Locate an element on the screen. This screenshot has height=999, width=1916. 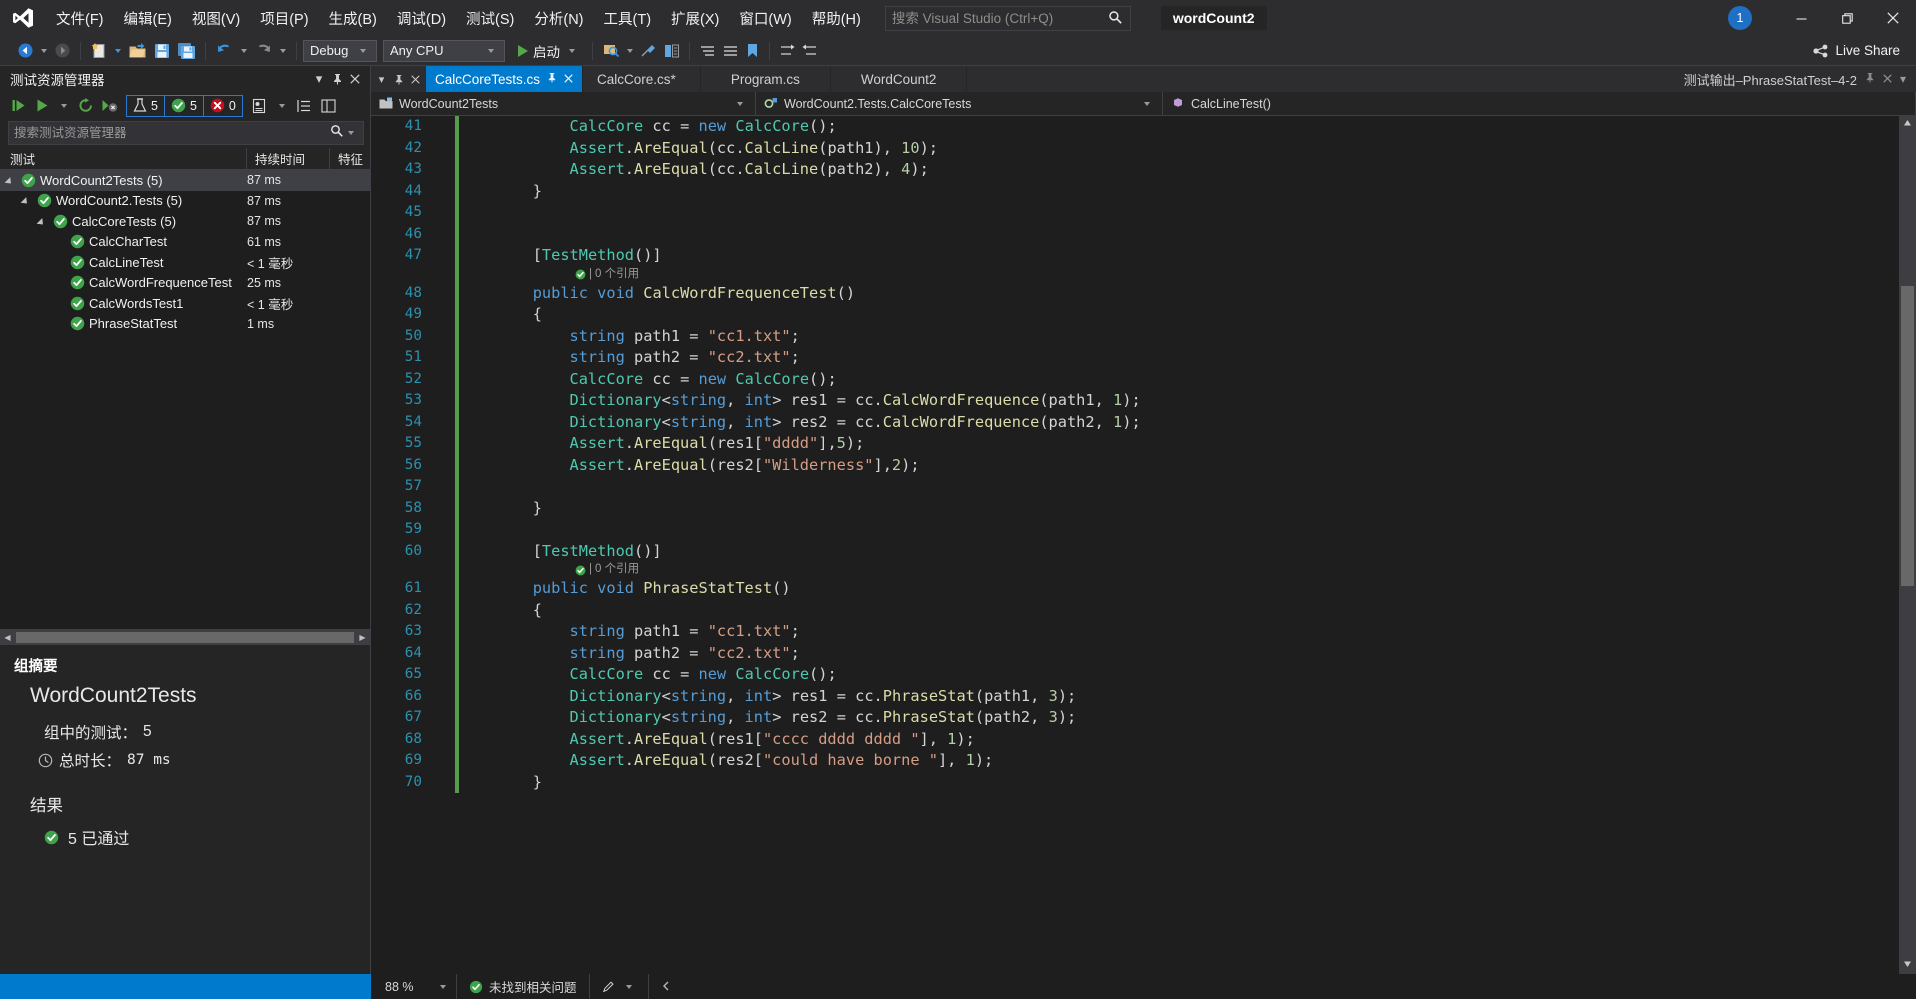
column-header-traits: 特征 is located at coordinates (350, 158).